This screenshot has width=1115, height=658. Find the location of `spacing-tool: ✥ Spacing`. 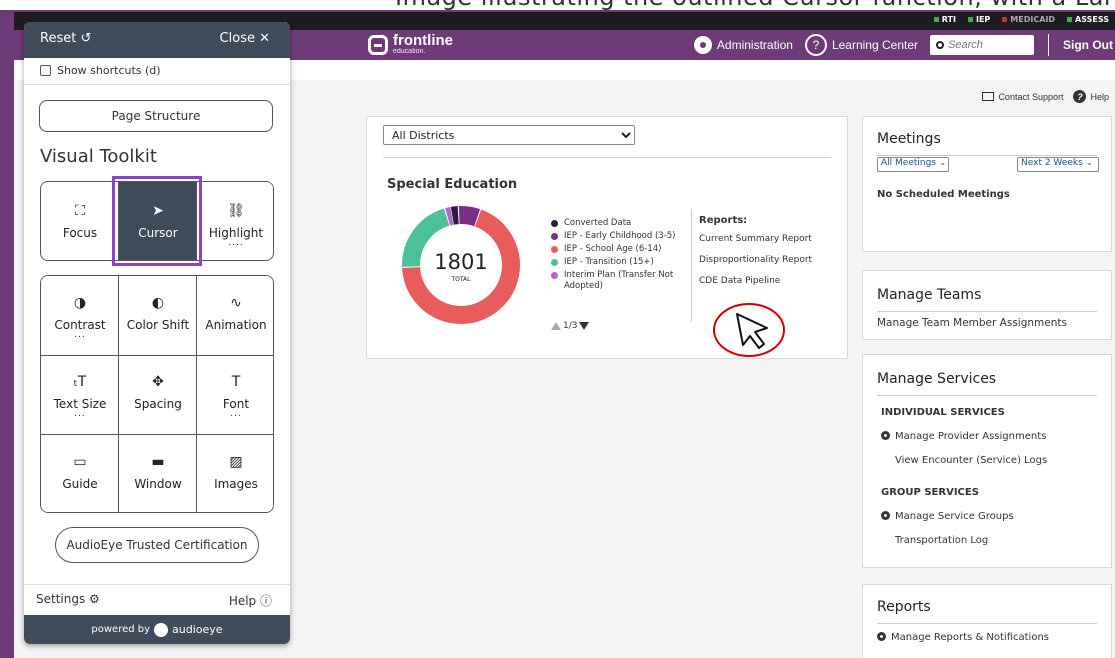

spacing-tool: ✥ Spacing is located at coordinates (158, 395).